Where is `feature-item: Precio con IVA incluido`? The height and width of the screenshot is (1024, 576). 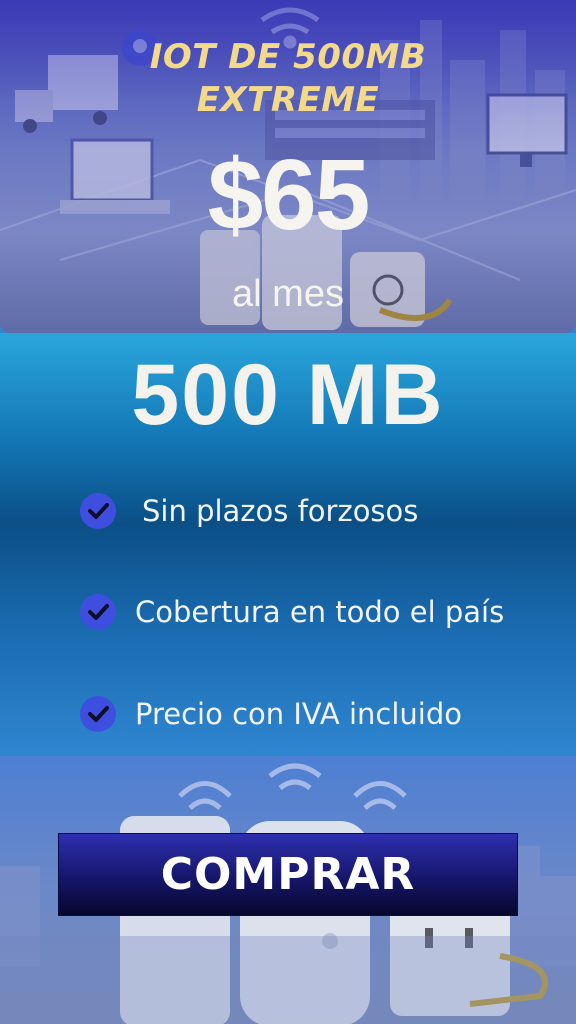
feature-item: Precio con IVA incluido is located at coordinates (320, 714).